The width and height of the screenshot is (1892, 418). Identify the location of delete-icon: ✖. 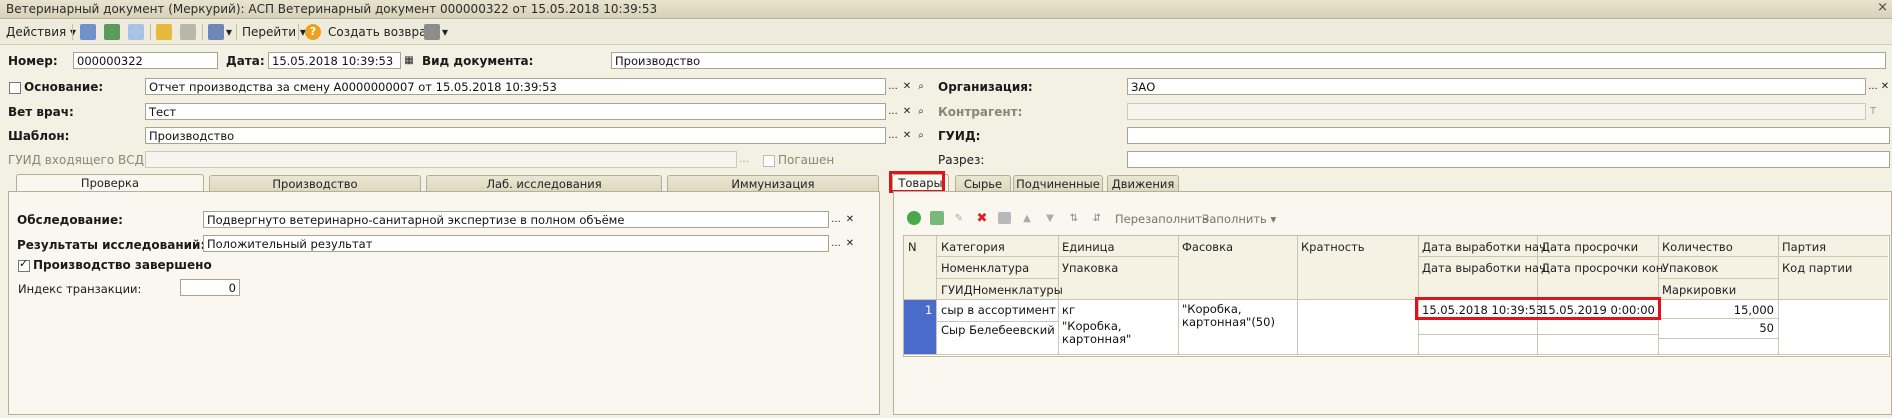
(982, 218).